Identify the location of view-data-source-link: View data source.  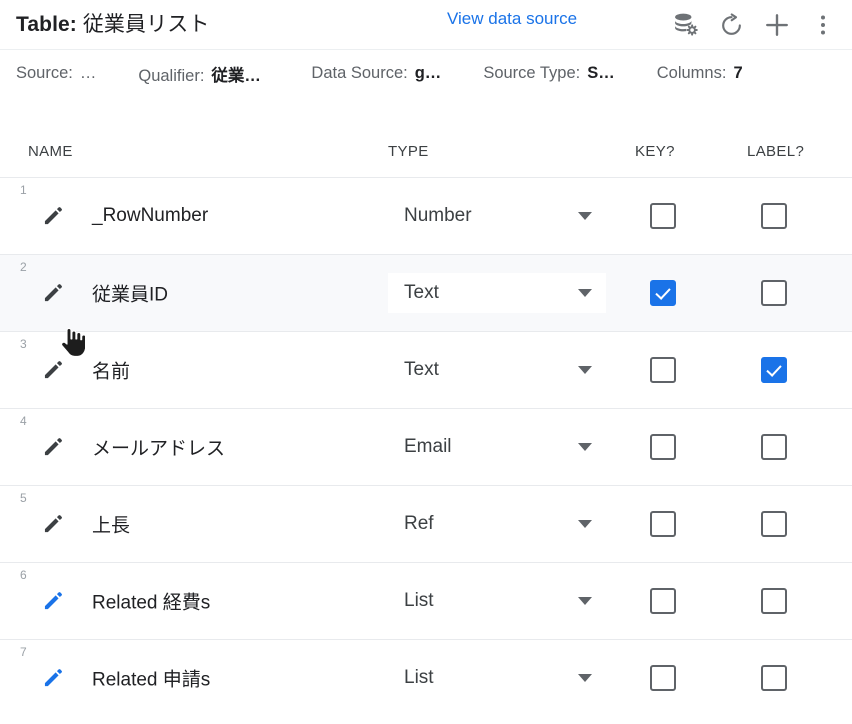
(512, 19).